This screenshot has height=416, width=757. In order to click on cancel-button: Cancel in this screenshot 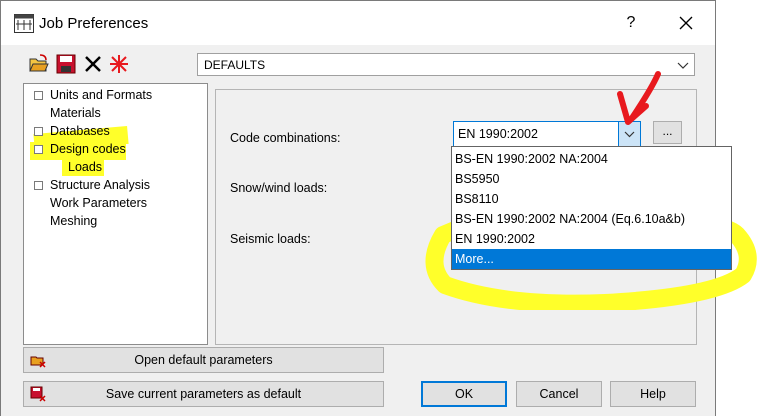, I will do `click(559, 394)`.